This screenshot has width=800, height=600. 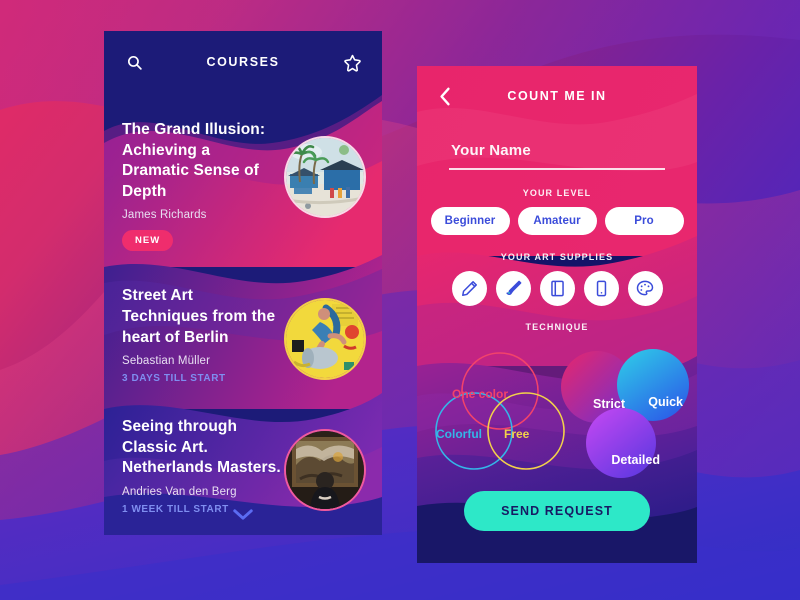 I want to click on submit-row: SEND REQUEST, so click(x=557, y=510).